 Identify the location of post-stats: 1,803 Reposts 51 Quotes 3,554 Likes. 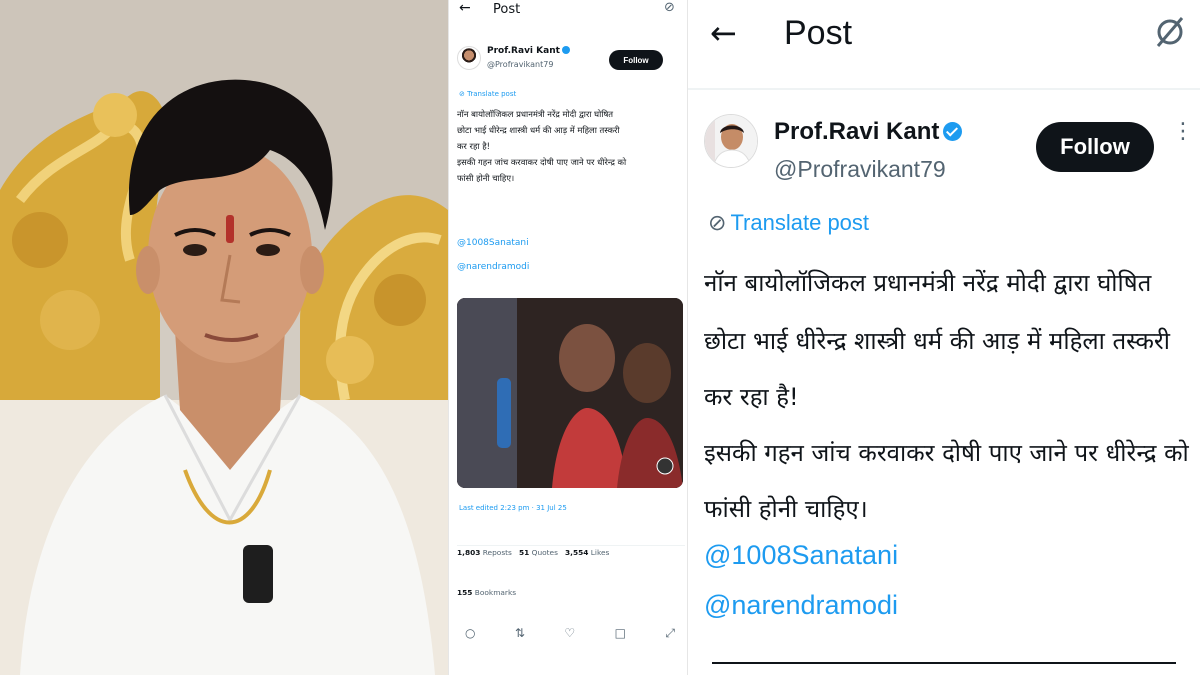
(571, 551).